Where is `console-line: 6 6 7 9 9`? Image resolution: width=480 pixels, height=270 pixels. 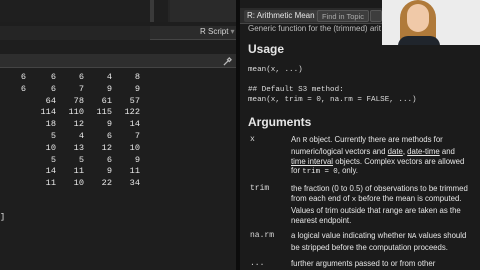 console-line: 6 6 7 9 9 is located at coordinates (118, 90).